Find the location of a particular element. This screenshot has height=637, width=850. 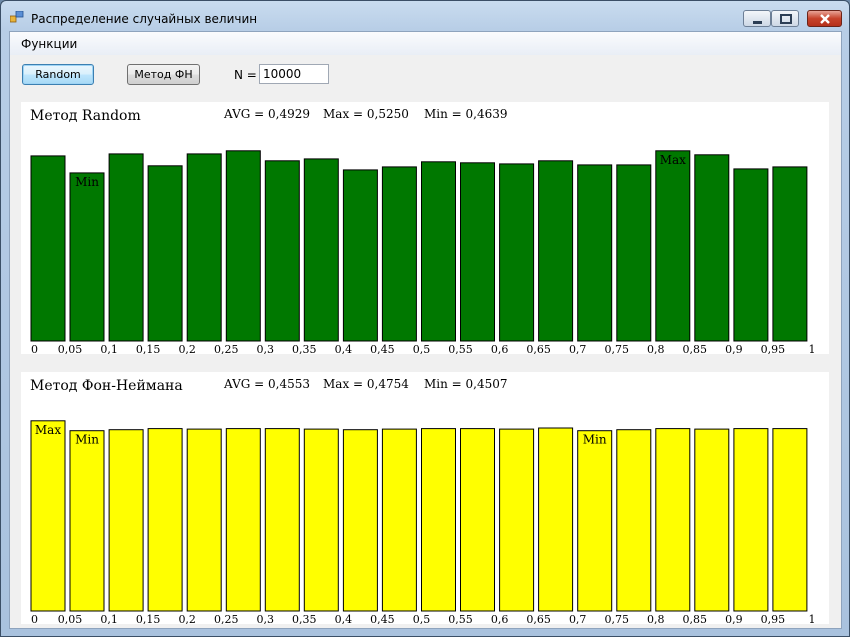

fn-tick-label-14: 0,7 is located at coordinates (578, 618).